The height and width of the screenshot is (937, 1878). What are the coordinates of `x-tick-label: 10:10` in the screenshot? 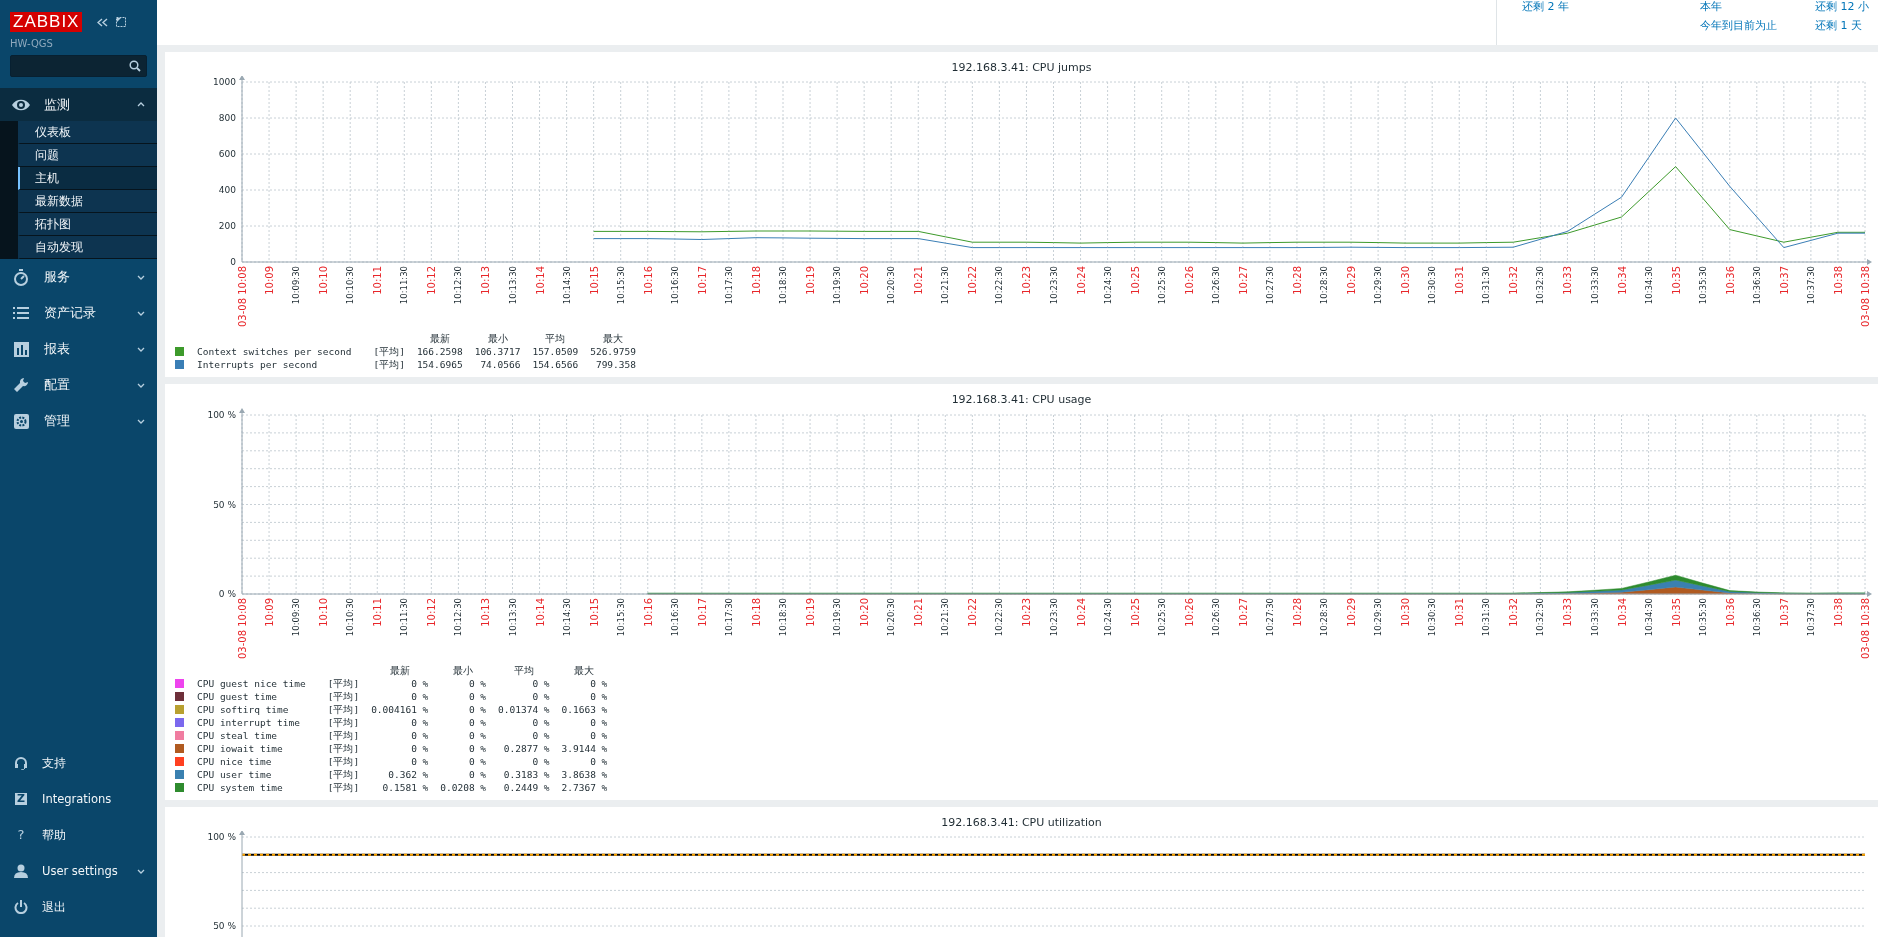 It's located at (324, 612).